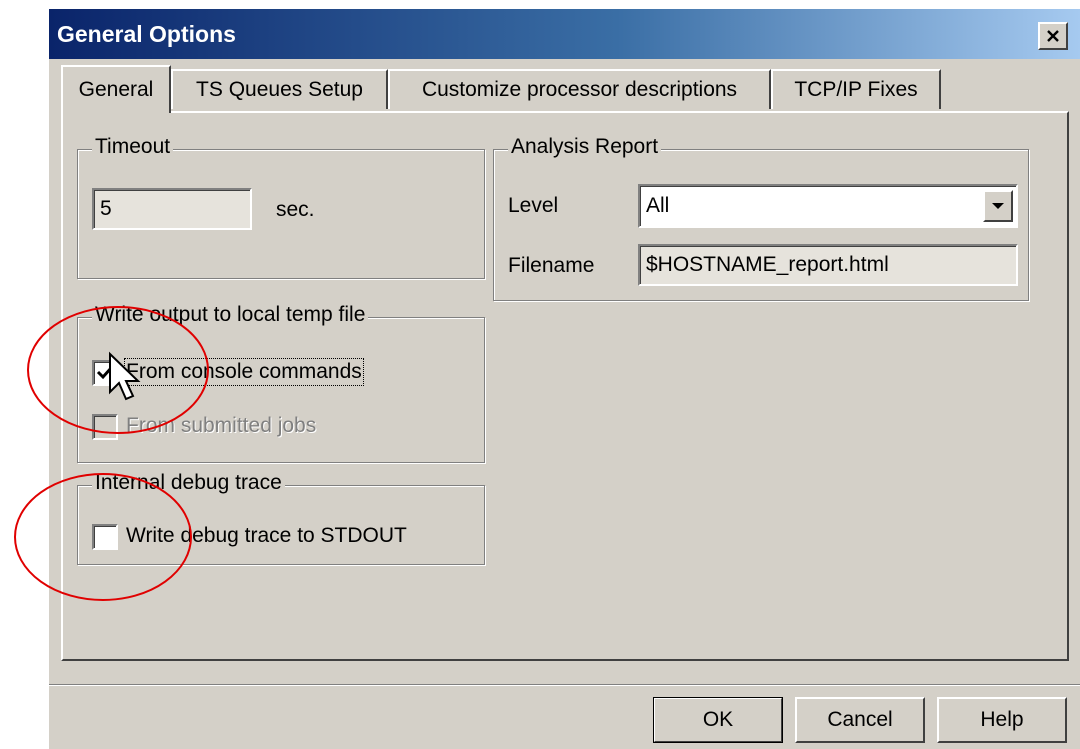  Describe the element at coordinates (106, 208) in the screenshot. I see `timeout-value: 5` at that location.